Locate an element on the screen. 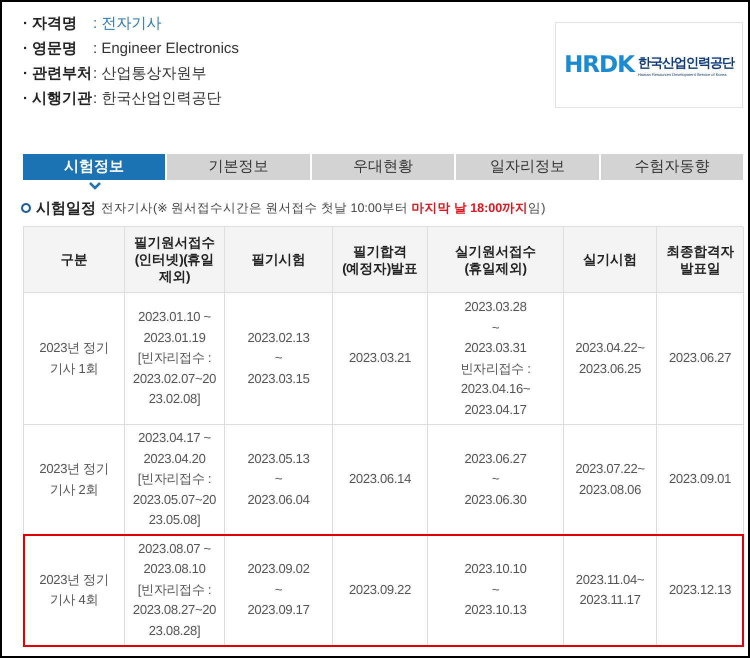 This screenshot has width=750, height=658. table-cell: 2023.10.10 ~ 2023.10.13 is located at coordinates (496, 590).